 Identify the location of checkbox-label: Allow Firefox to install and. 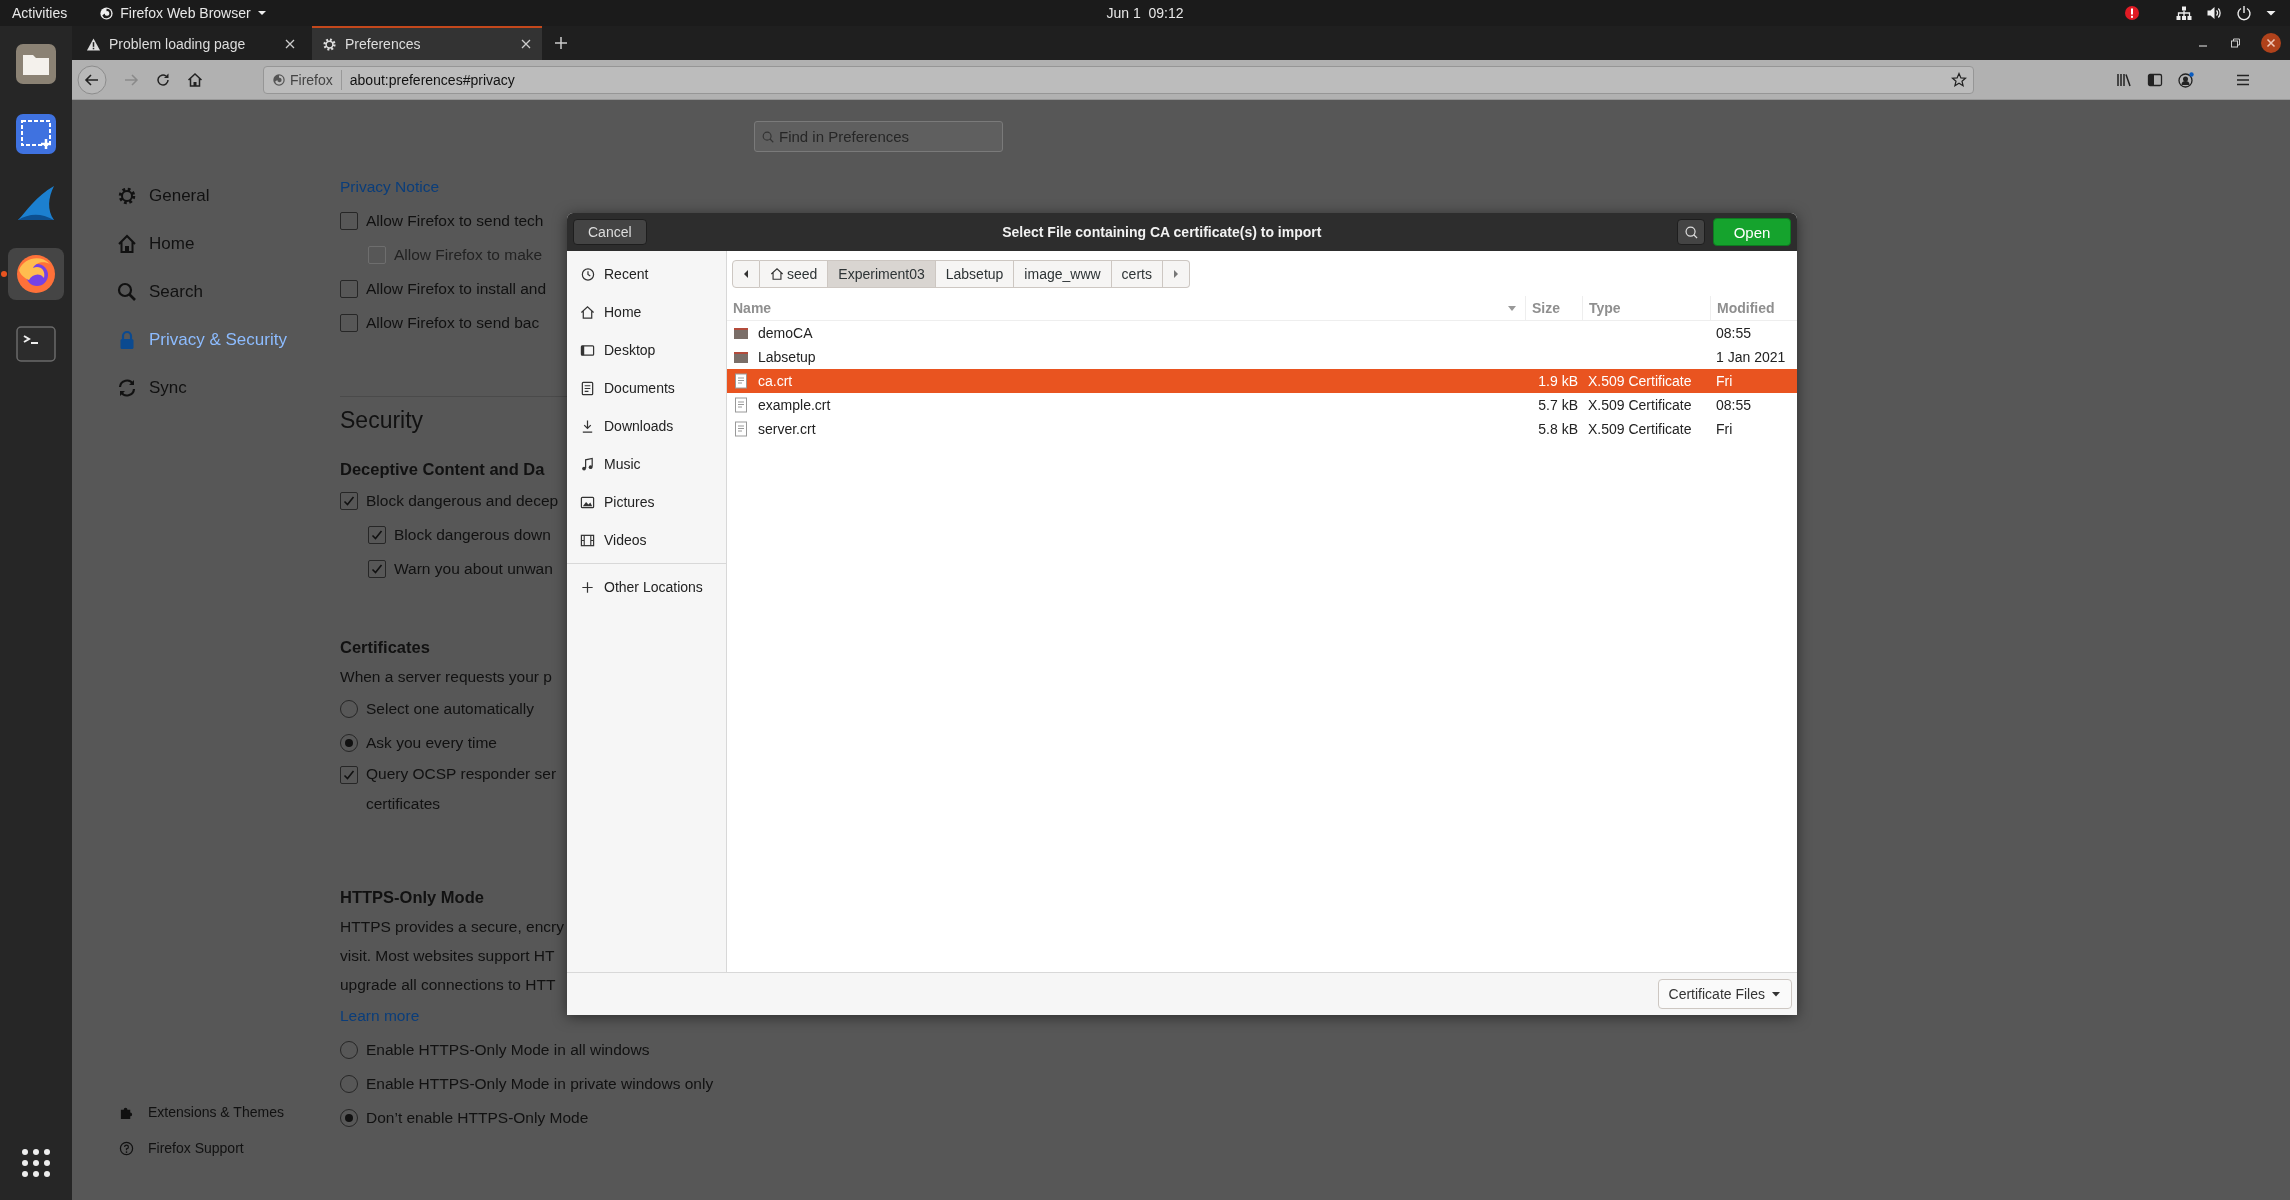
(456, 289).